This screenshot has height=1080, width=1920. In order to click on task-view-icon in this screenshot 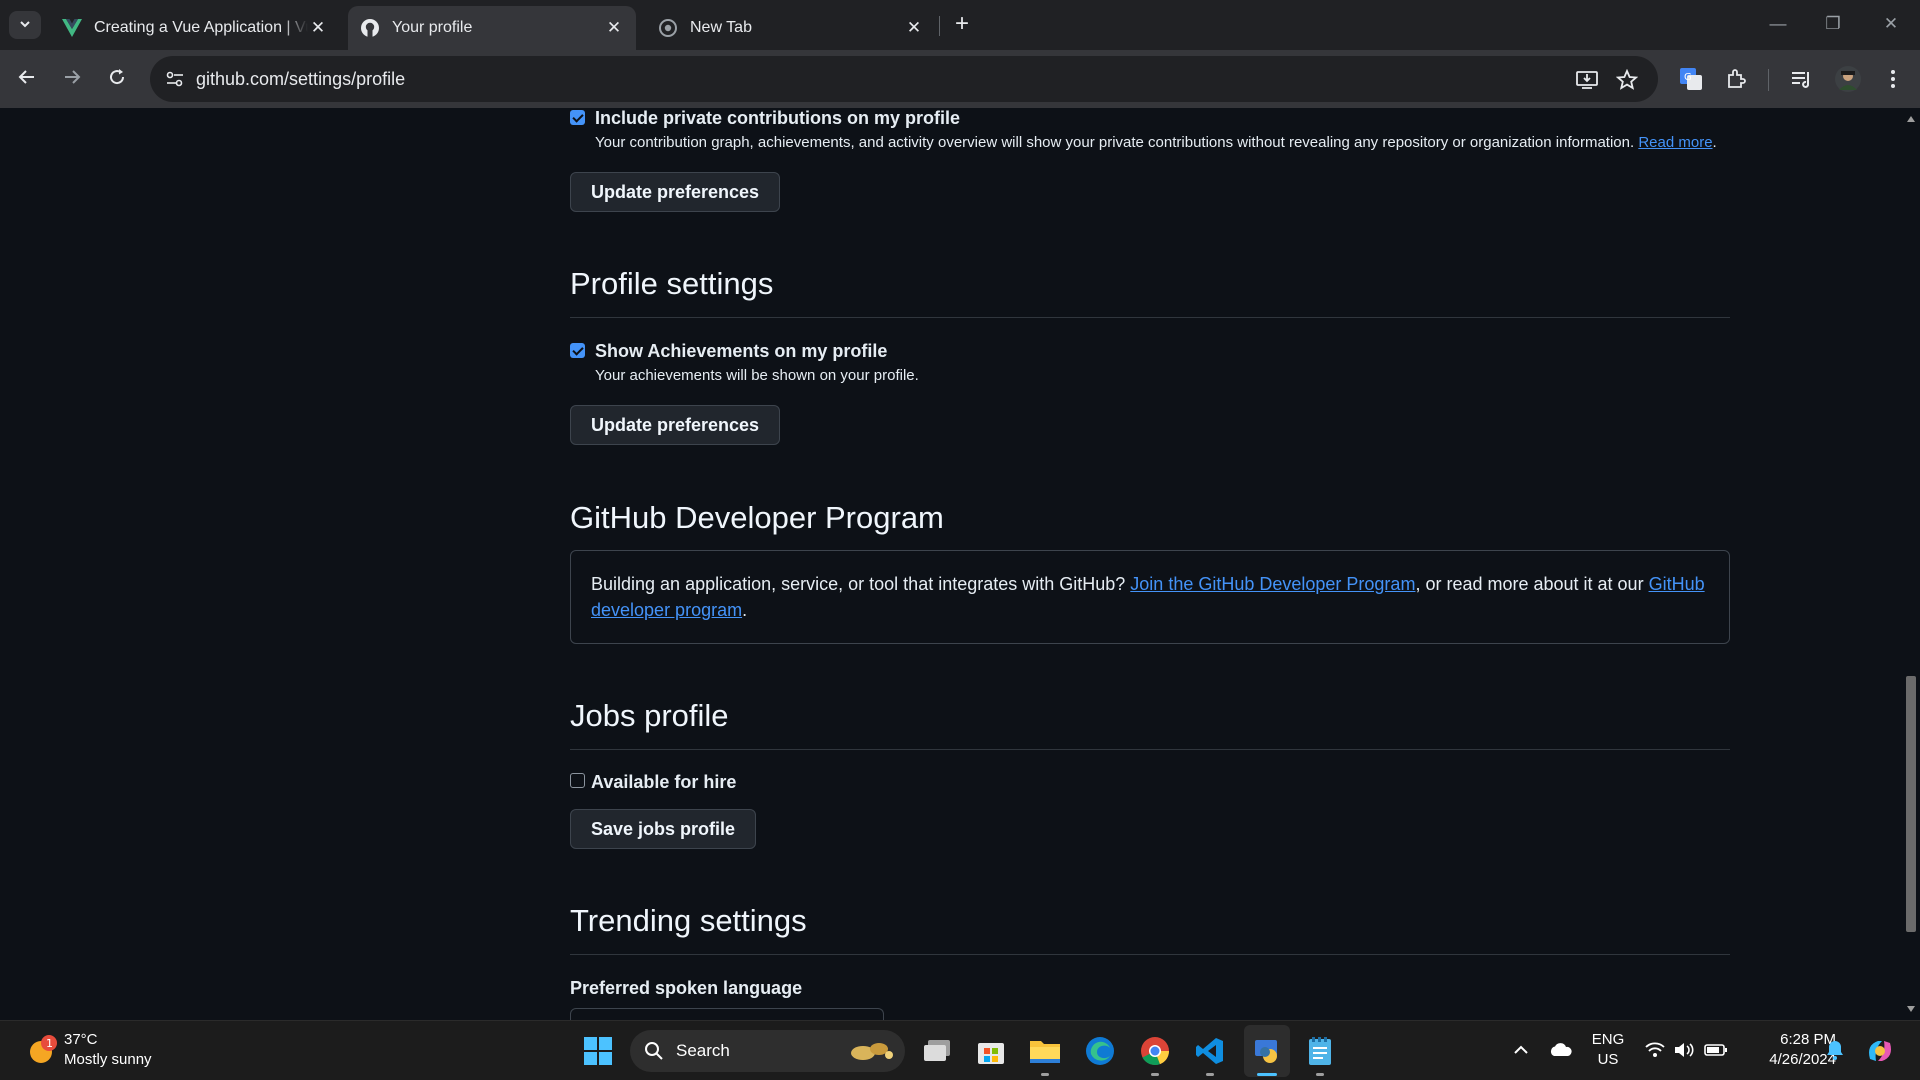, I will do `click(937, 1051)`.